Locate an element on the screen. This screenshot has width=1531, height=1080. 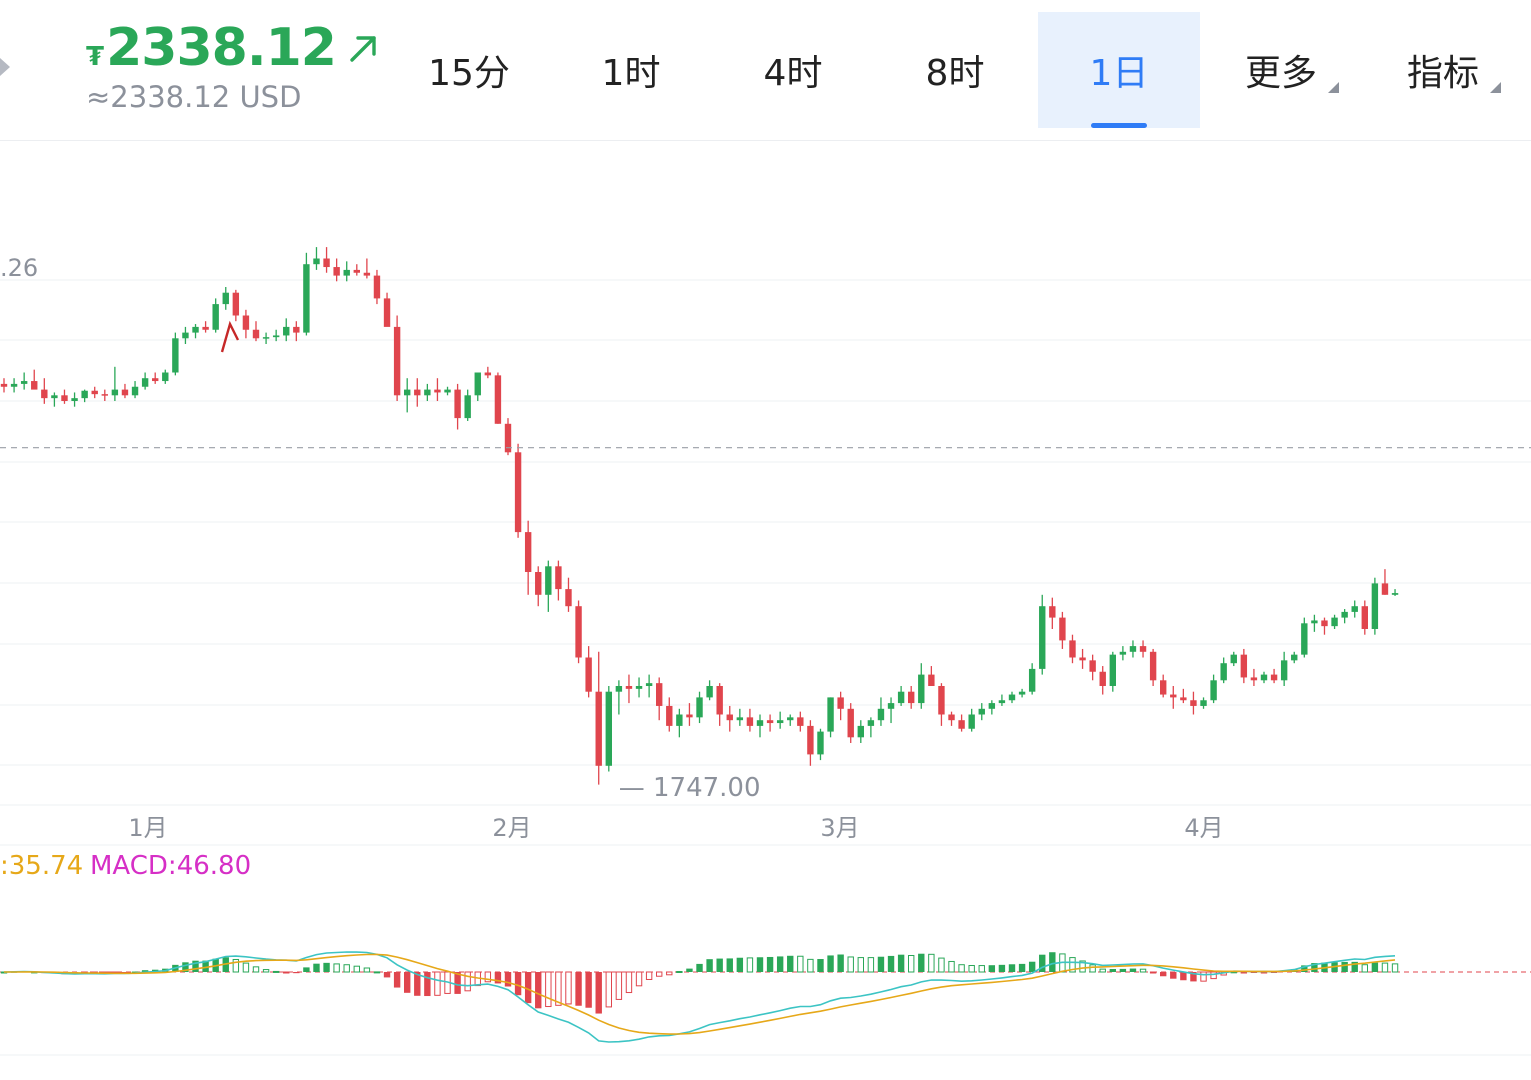
annotation-arrow-icon is located at coordinates (230, 336).